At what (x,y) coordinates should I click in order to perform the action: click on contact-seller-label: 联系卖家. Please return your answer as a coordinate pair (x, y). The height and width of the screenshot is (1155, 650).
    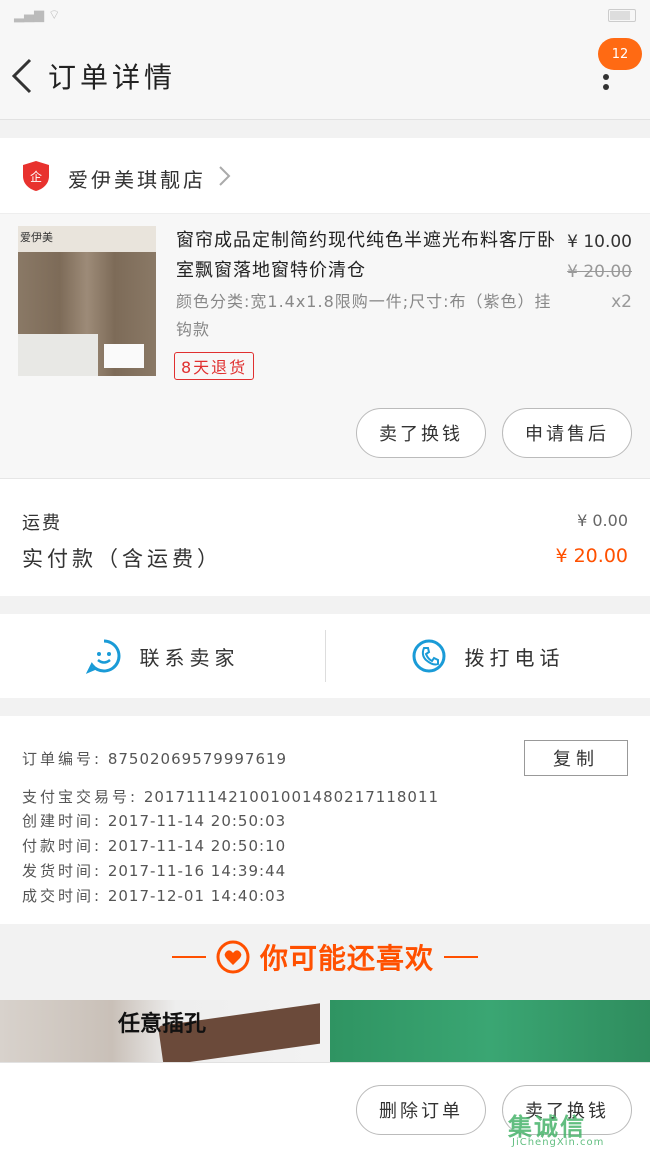
    Looking at the image, I should click on (189, 657).